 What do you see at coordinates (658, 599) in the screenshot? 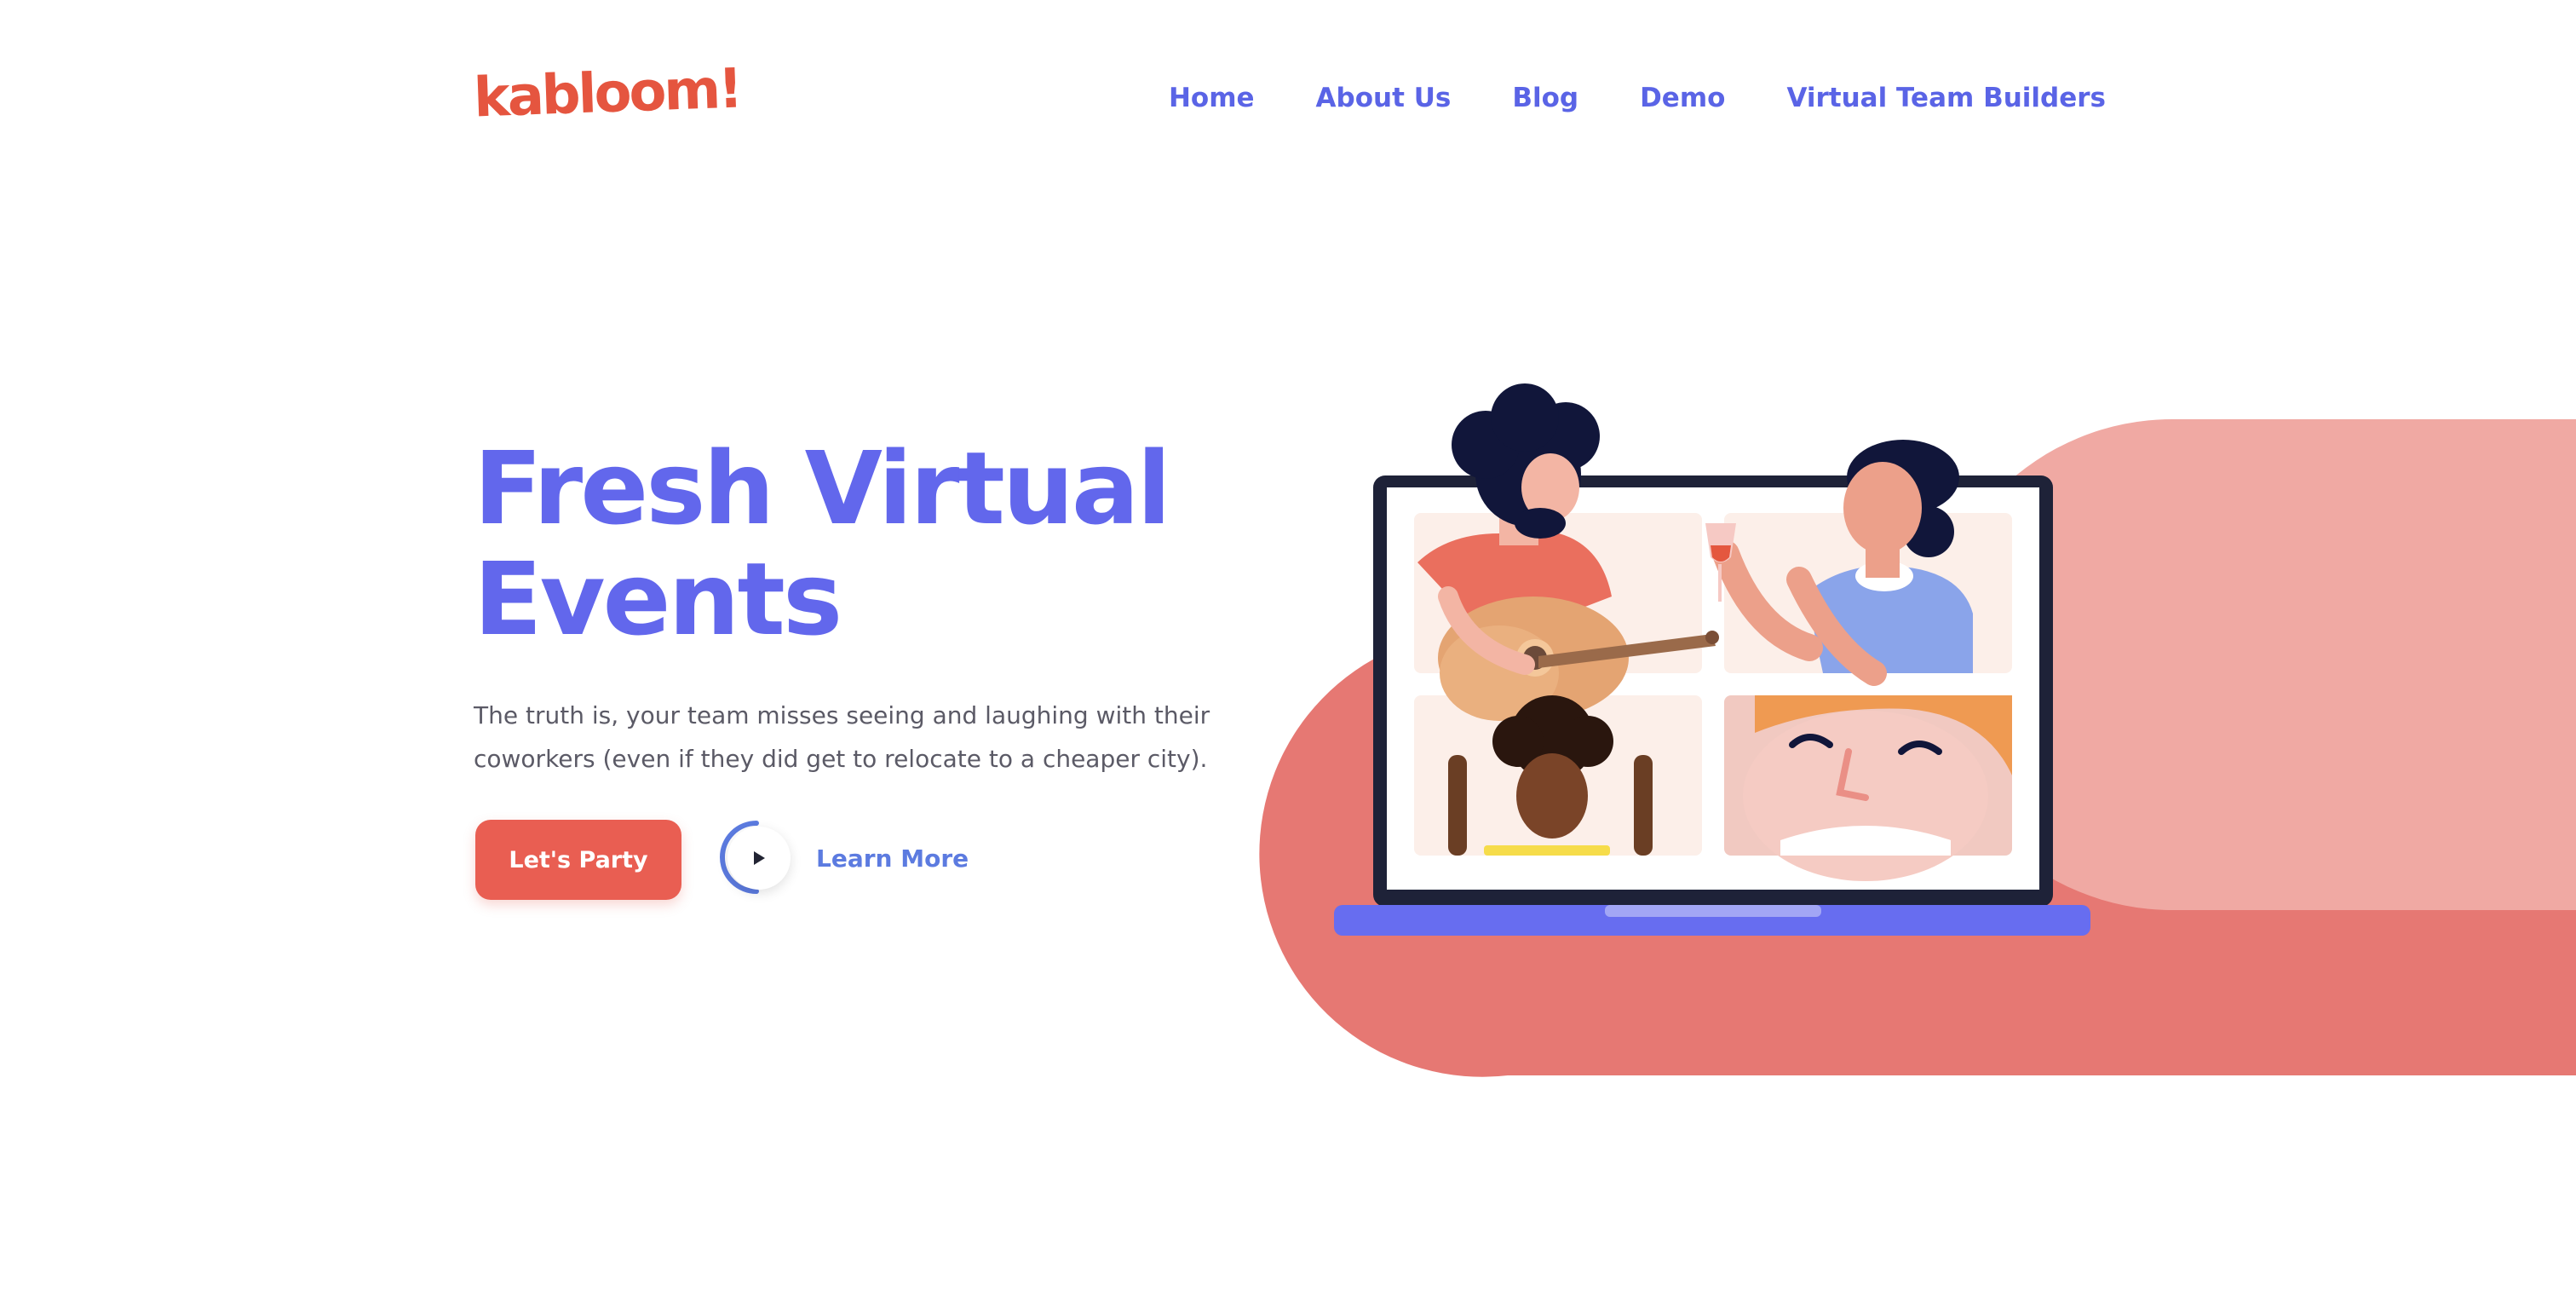
I see `hero-title-line-2: Events` at bounding box center [658, 599].